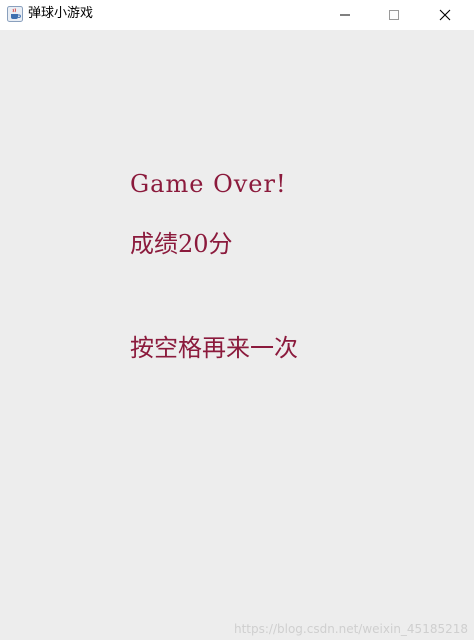  I want to click on maximize-button, so click(394, 15).